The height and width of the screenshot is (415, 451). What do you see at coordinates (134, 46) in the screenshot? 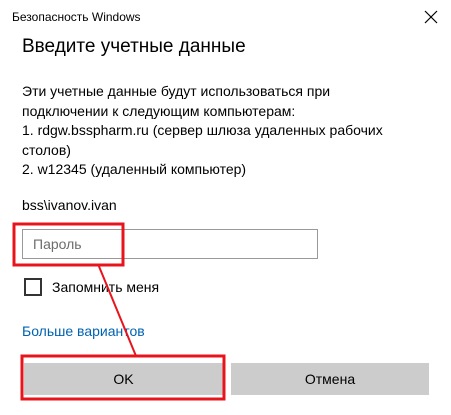
I see `dialog-heading: Введите учетные данные` at bounding box center [134, 46].